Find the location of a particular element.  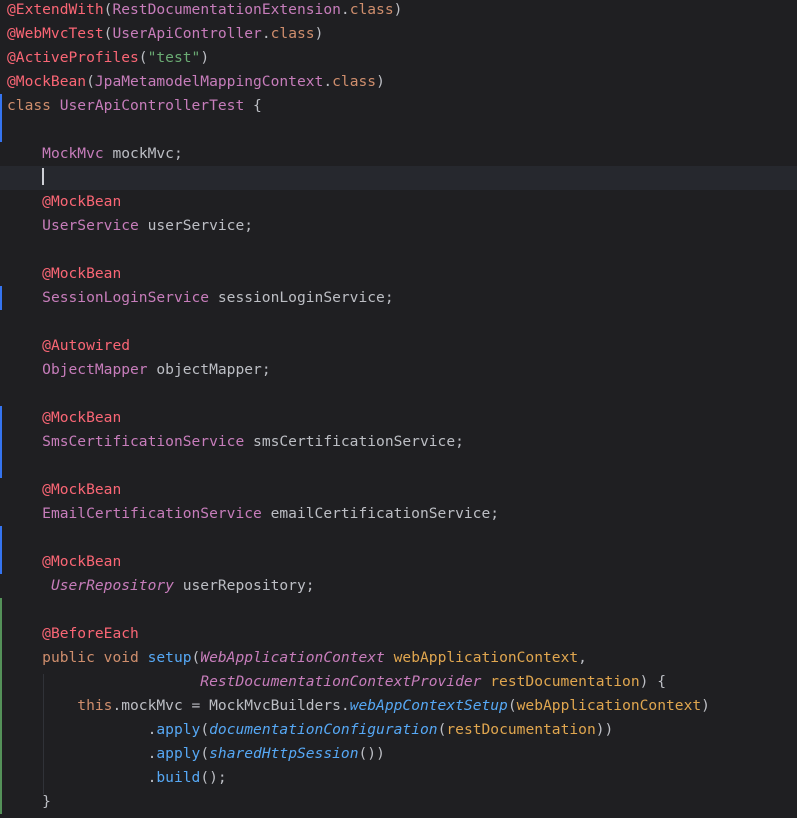

code-line: @ActiveProfiles("test") is located at coordinates (398, 58).